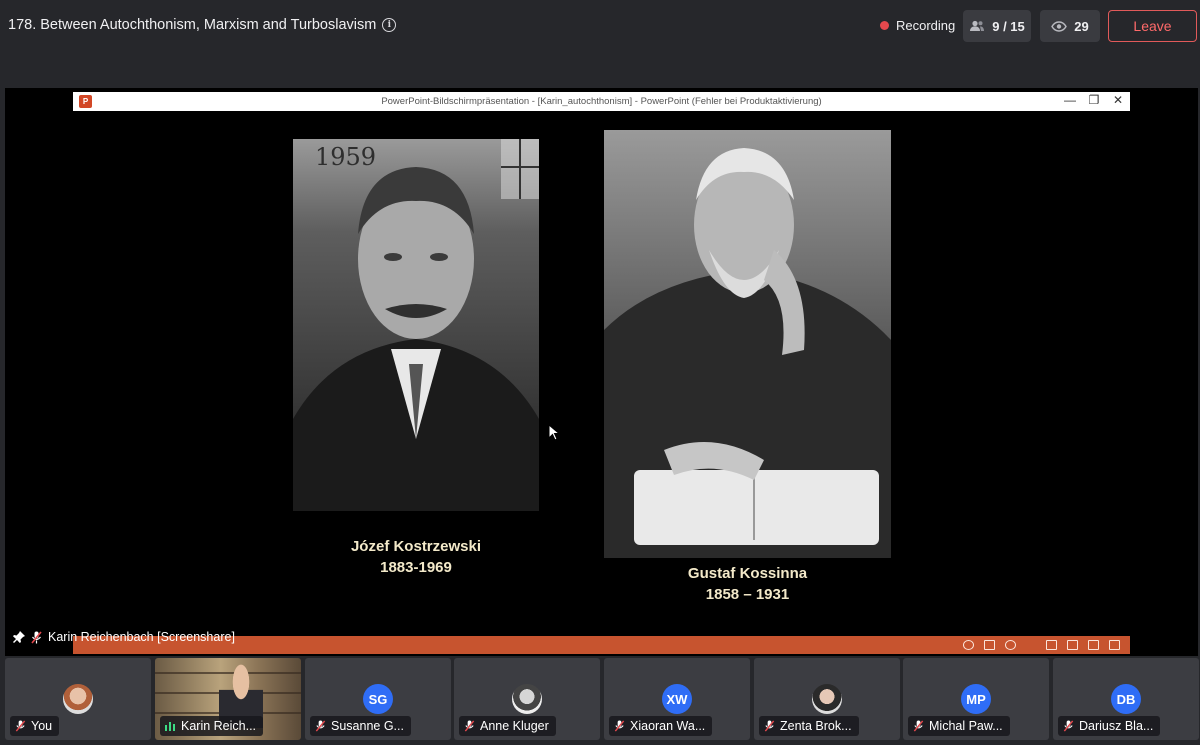 The height and width of the screenshot is (745, 1200). I want to click on participant-tile-you: You, so click(78, 699).